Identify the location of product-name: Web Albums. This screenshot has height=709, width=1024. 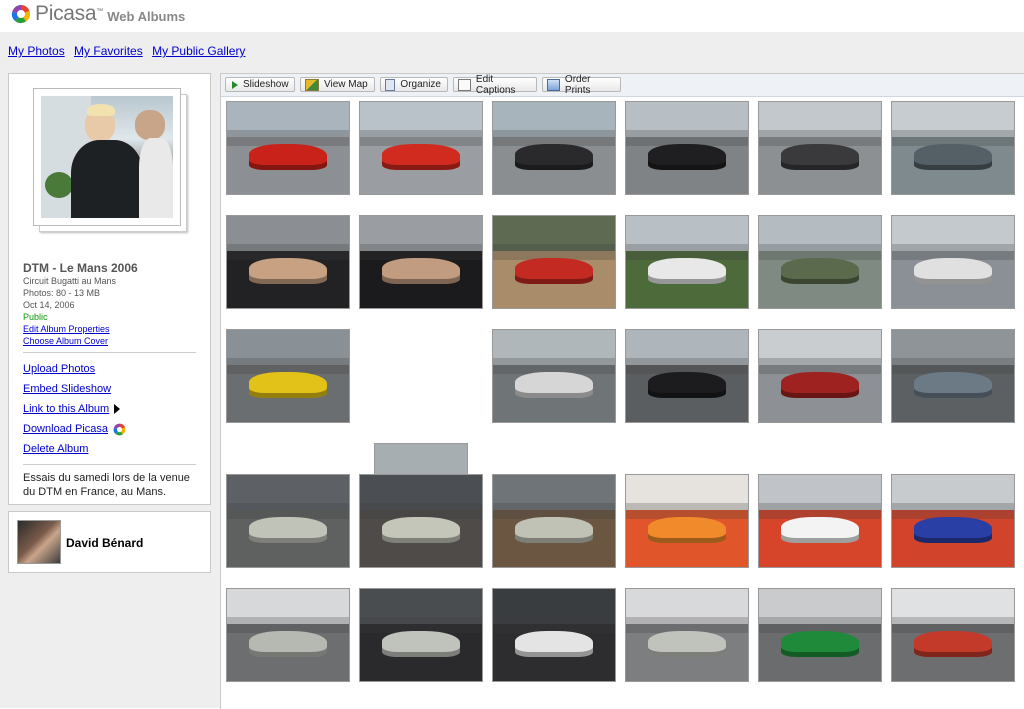
(146, 16).